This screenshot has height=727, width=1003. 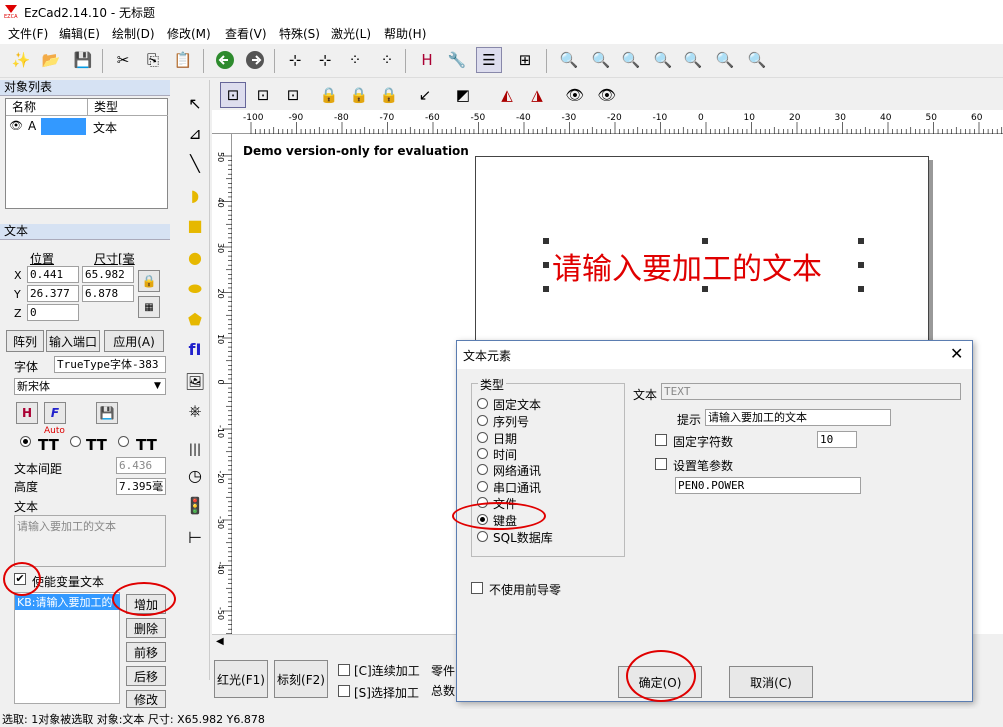 I want to click on zoom-in-icon: 🔍, so click(x=601, y=60).